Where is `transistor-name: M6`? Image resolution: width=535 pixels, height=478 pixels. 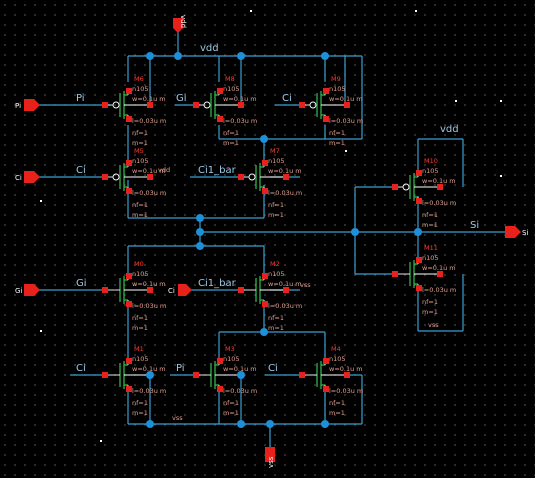 transistor-name: M6 is located at coordinates (139, 79).